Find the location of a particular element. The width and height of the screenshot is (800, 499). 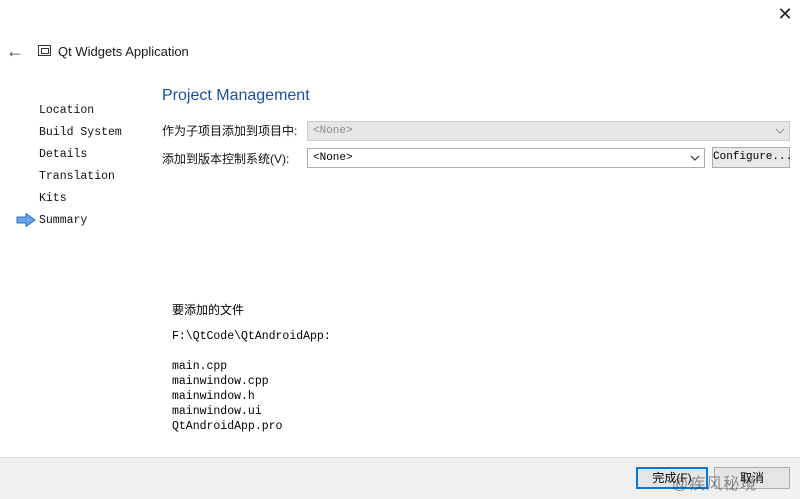

step-build-system: Build System is located at coordinates (80, 132).